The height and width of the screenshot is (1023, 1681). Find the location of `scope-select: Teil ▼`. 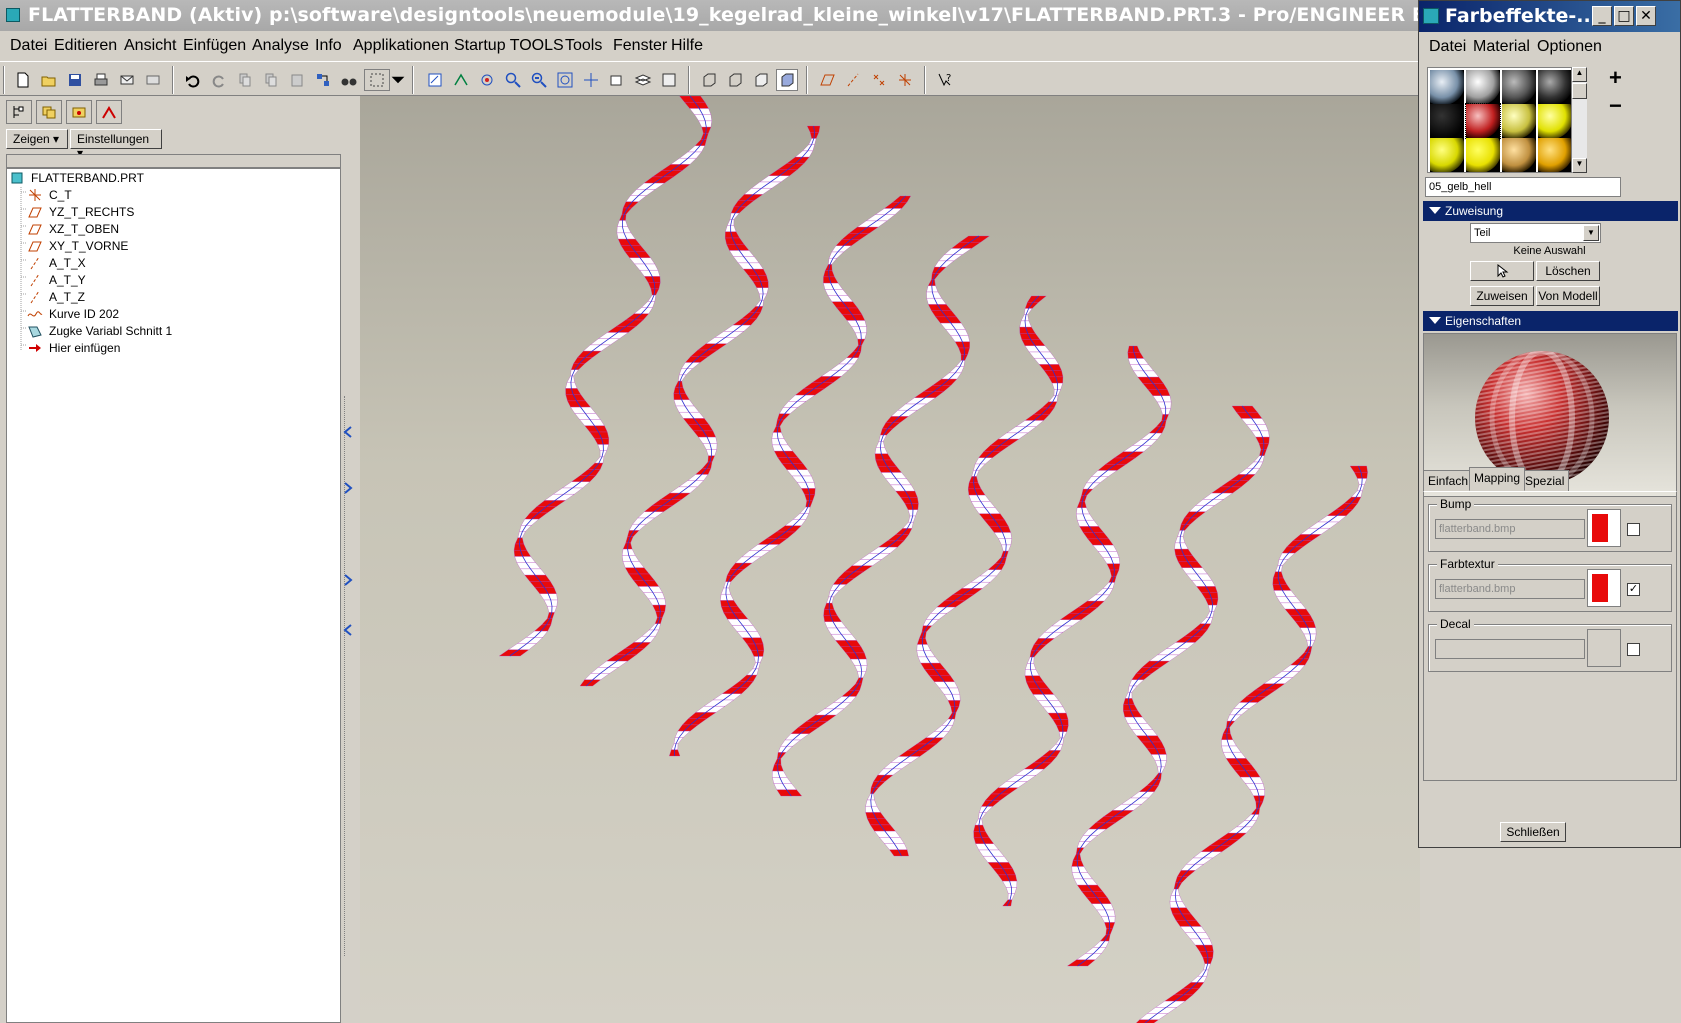

scope-select: Teil ▼ is located at coordinates (1535, 233).